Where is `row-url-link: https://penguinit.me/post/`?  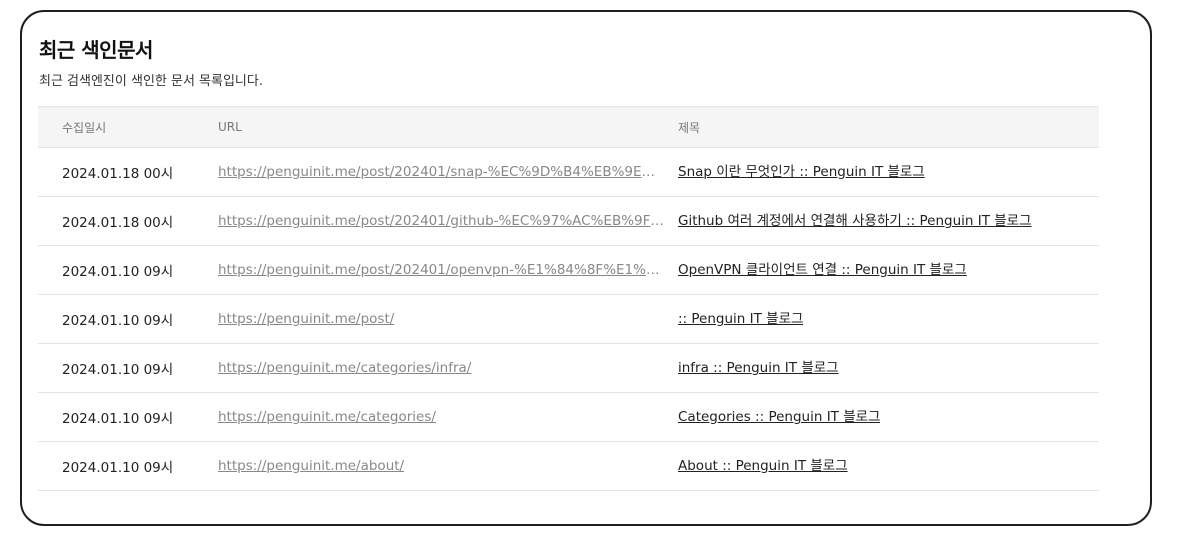 row-url-link: https://penguinit.me/post/ is located at coordinates (441, 319).